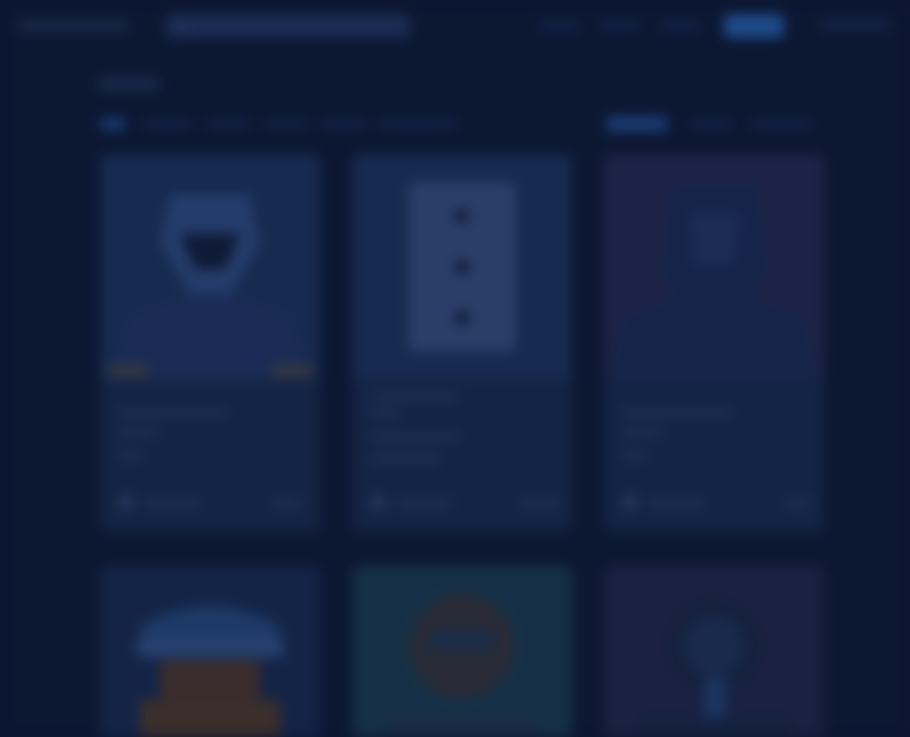  What do you see at coordinates (714, 282) in the screenshot?
I see `hooded-figure-illustration-icon` at bounding box center [714, 282].